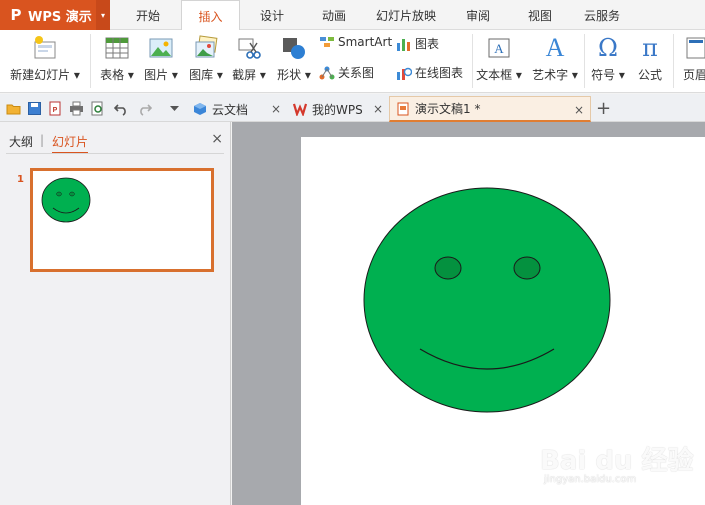  What do you see at coordinates (72, 194) in the screenshot?
I see `thumbnail-right-eye` at bounding box center [72, 194].